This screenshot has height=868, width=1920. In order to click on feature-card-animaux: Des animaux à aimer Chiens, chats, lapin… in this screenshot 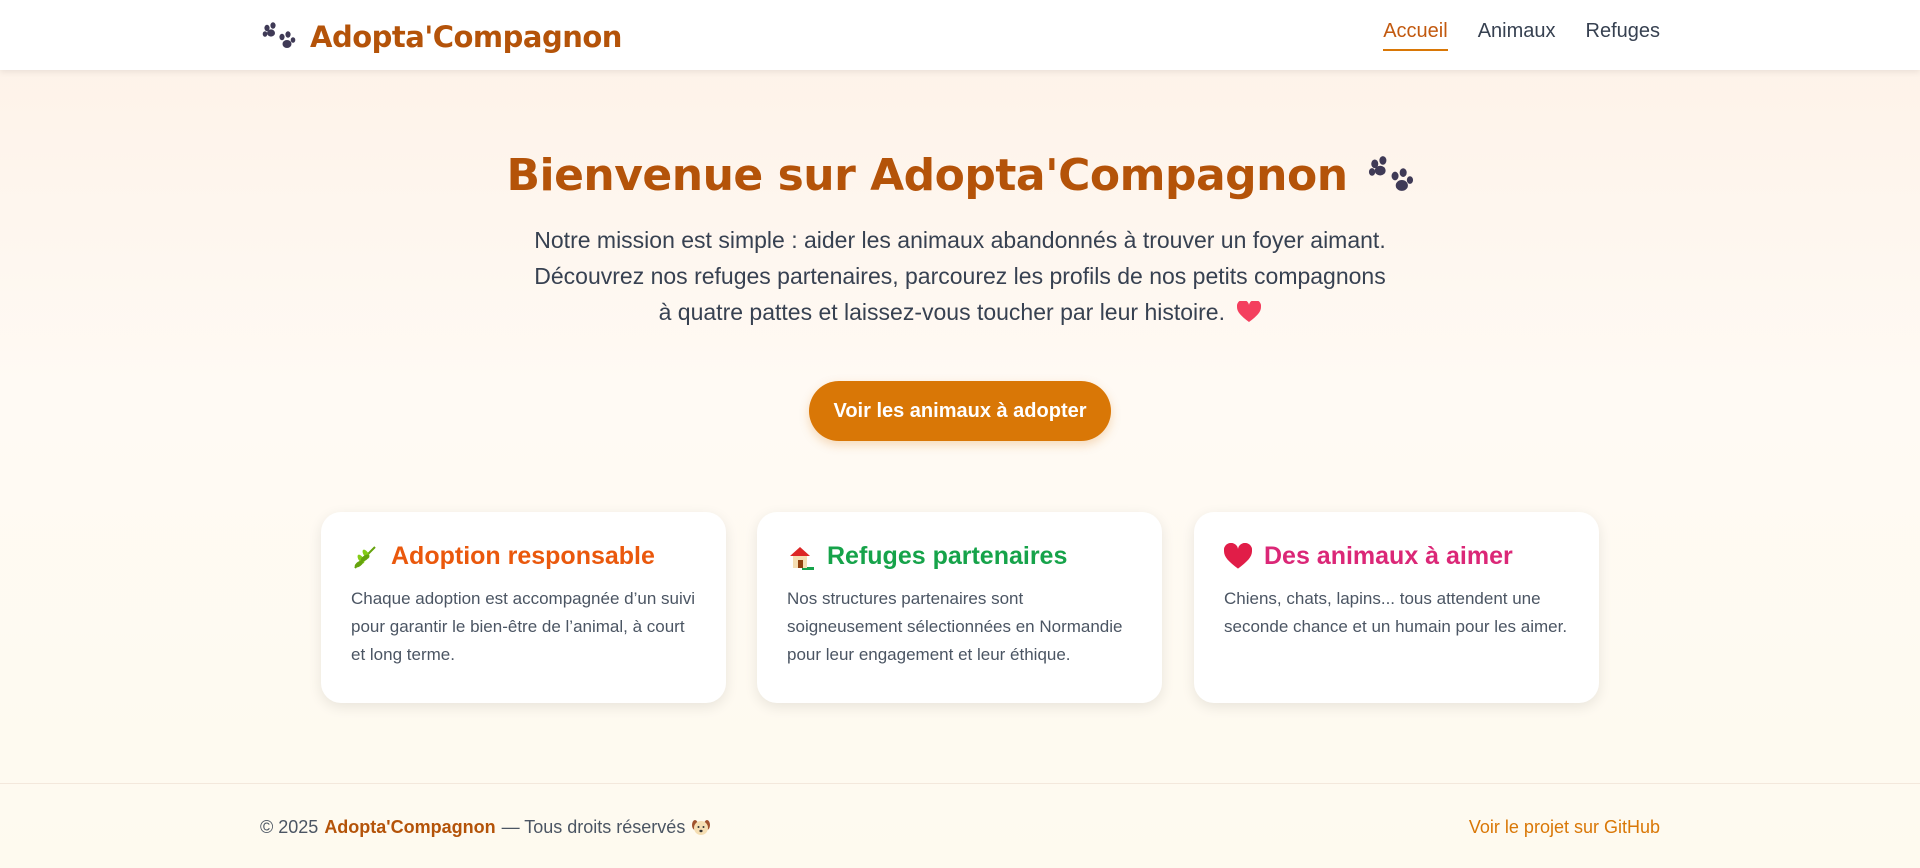, I will do `click(1396, 607)`.